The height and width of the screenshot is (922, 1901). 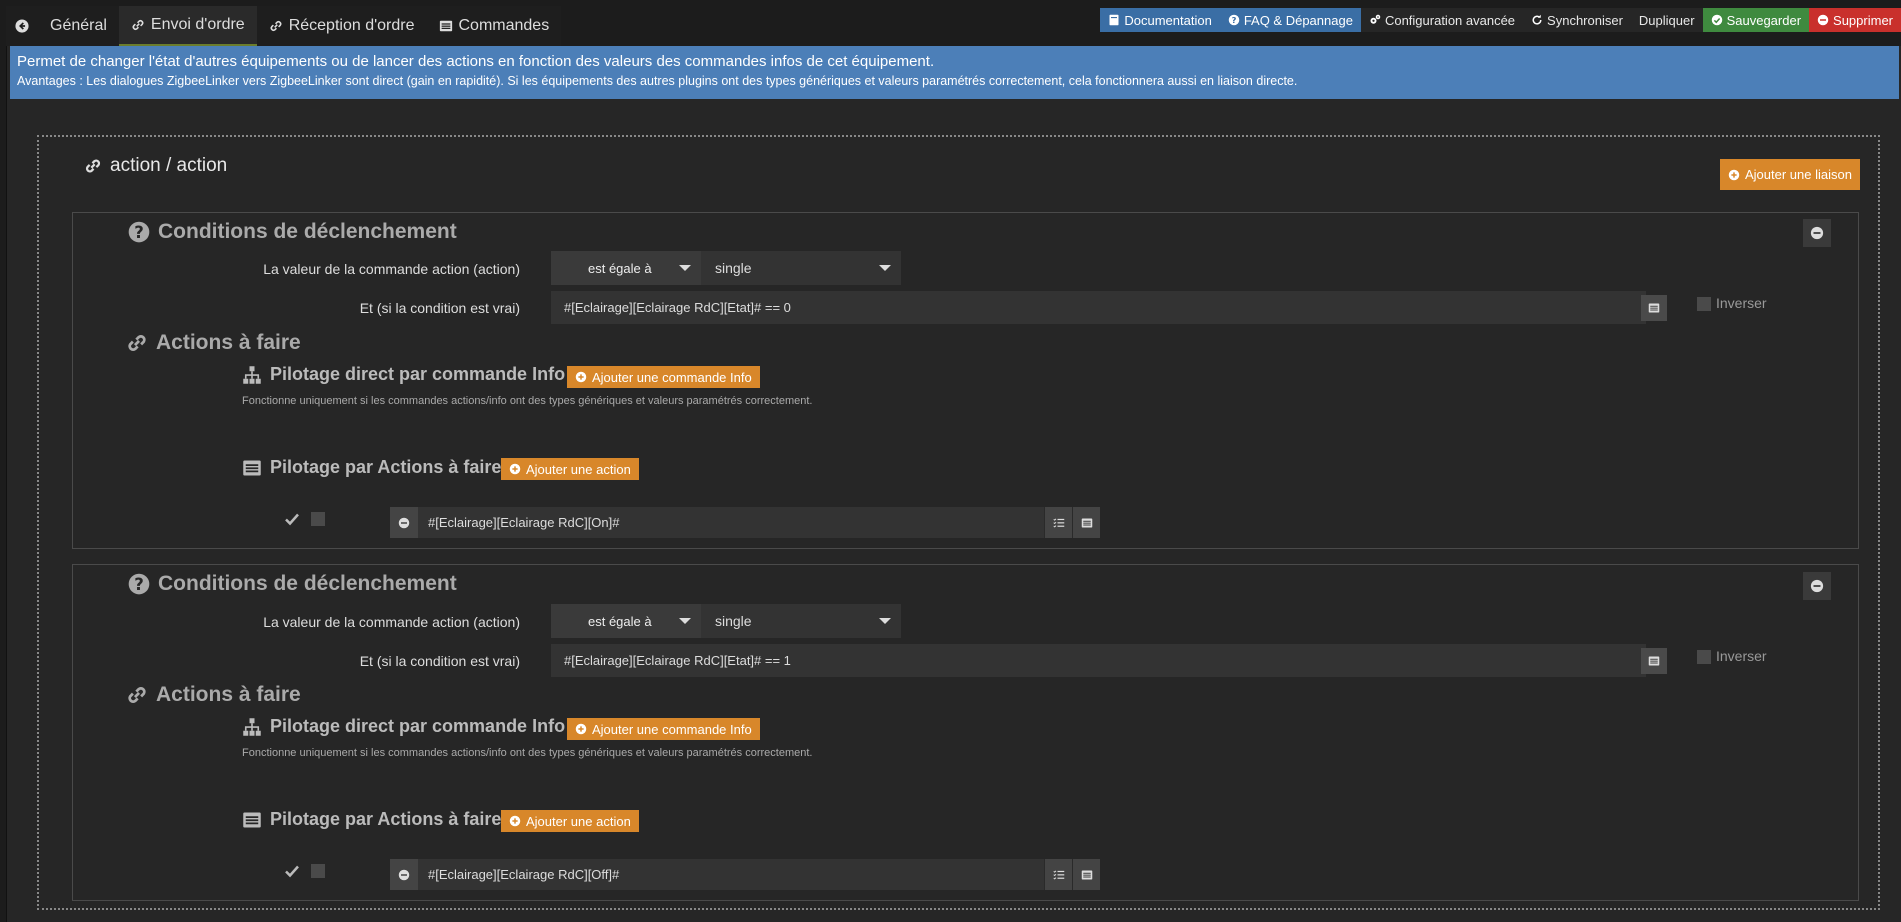 I want to click on back-button, so click(x=22, y=26).